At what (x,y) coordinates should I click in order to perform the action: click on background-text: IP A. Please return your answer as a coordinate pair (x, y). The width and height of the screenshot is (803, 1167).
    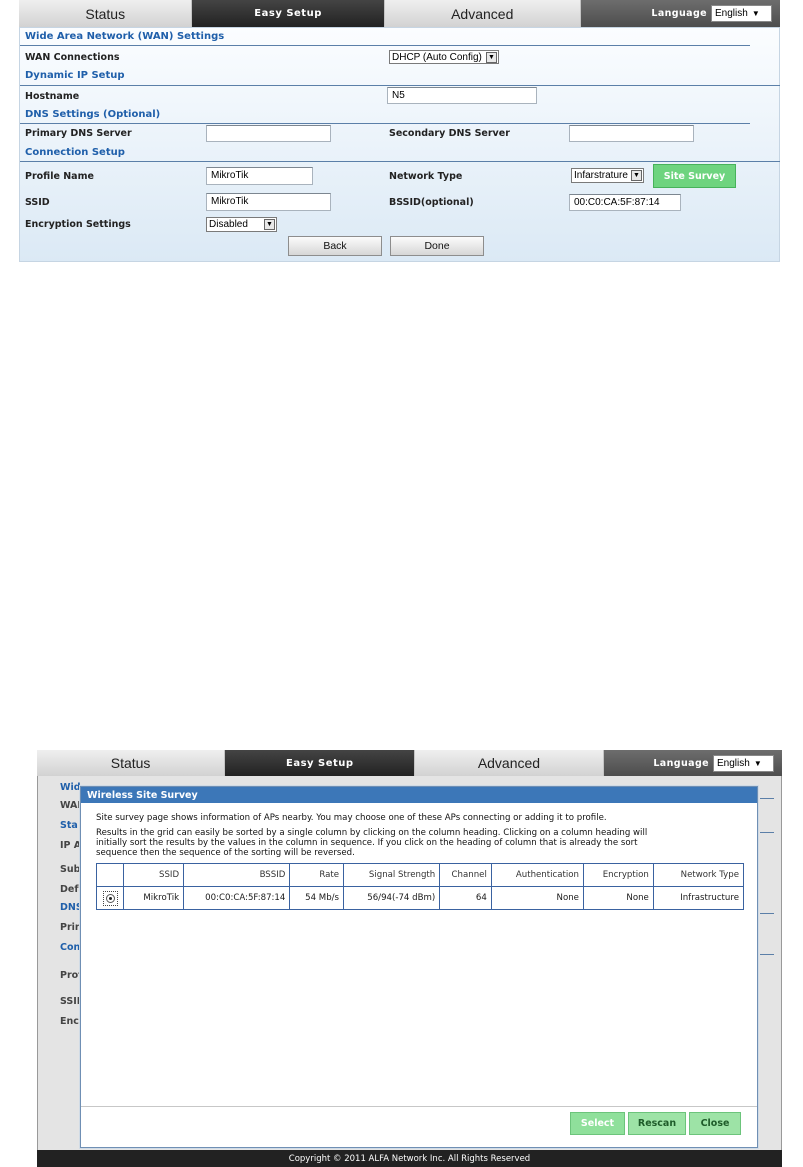
    Looking at the image, I should click on (71, 845).